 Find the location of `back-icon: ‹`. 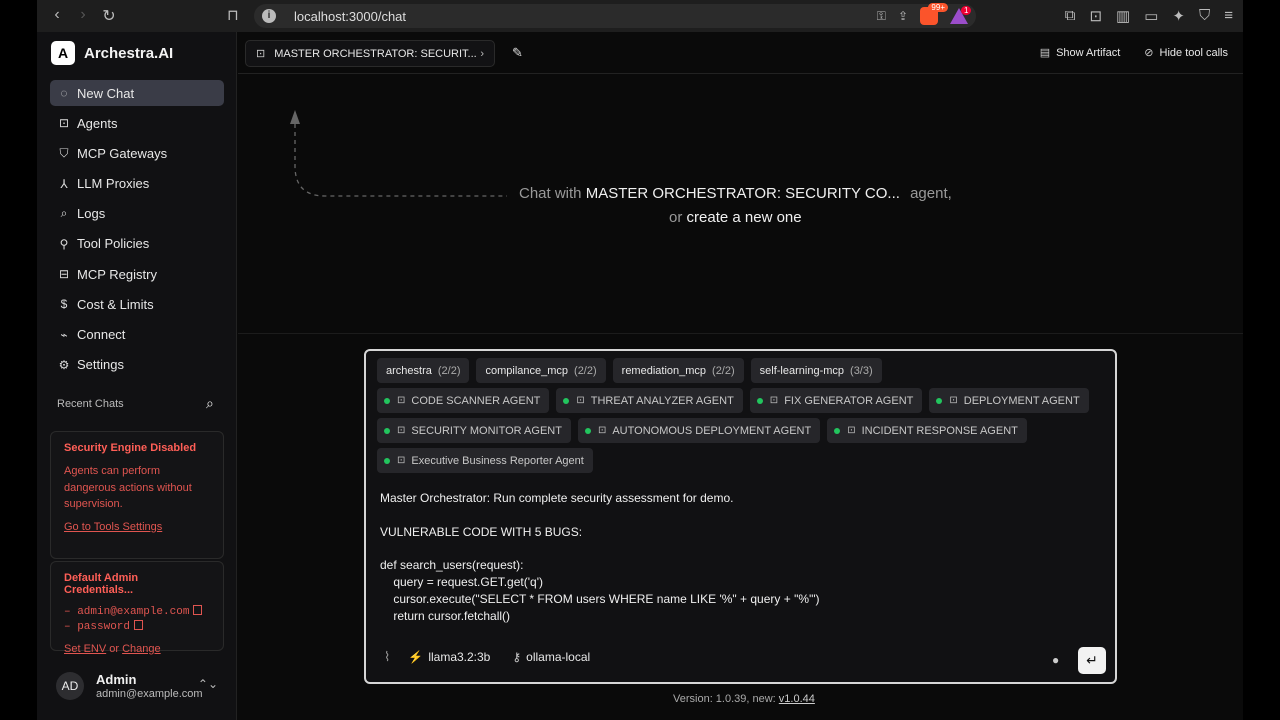

back-icon: ‹ is located at coordinates (57, 16).